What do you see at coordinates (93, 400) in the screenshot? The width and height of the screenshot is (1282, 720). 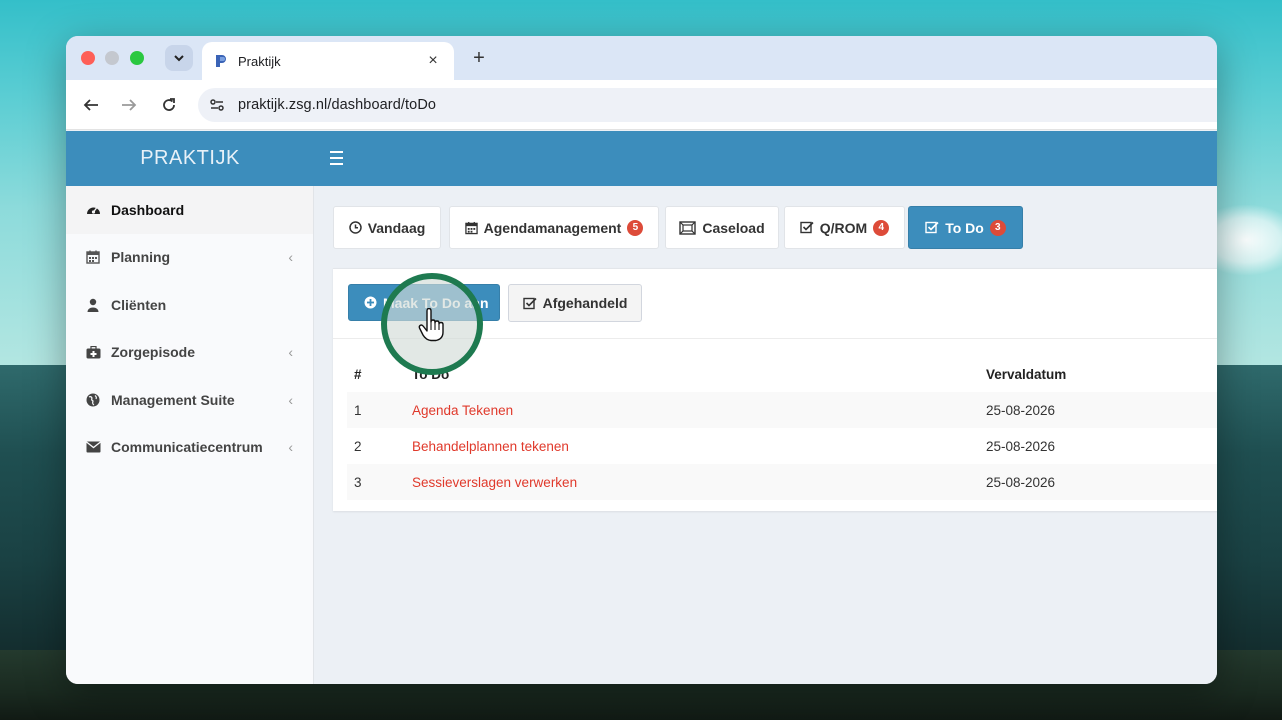 I see `globe-icon` at bounding box center [93, 400].